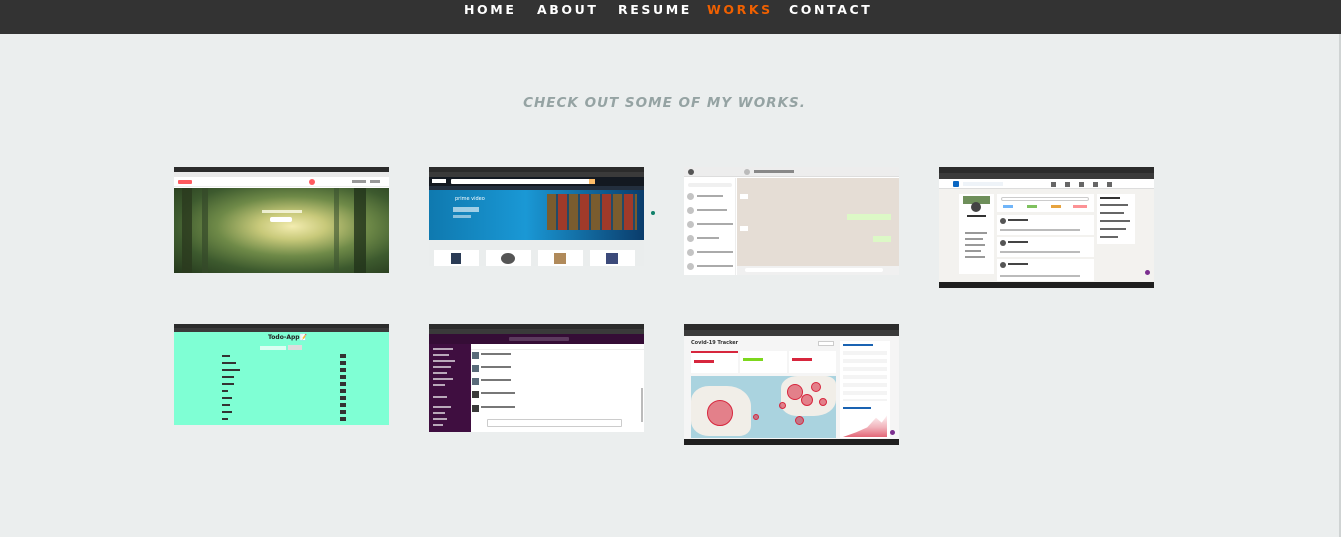 Image resolution: width=1341 pixels, height=537 pixels. Describe the element at coordinates (439, 181) in the screenshot. I see `amazon-logo-icon` at that location.